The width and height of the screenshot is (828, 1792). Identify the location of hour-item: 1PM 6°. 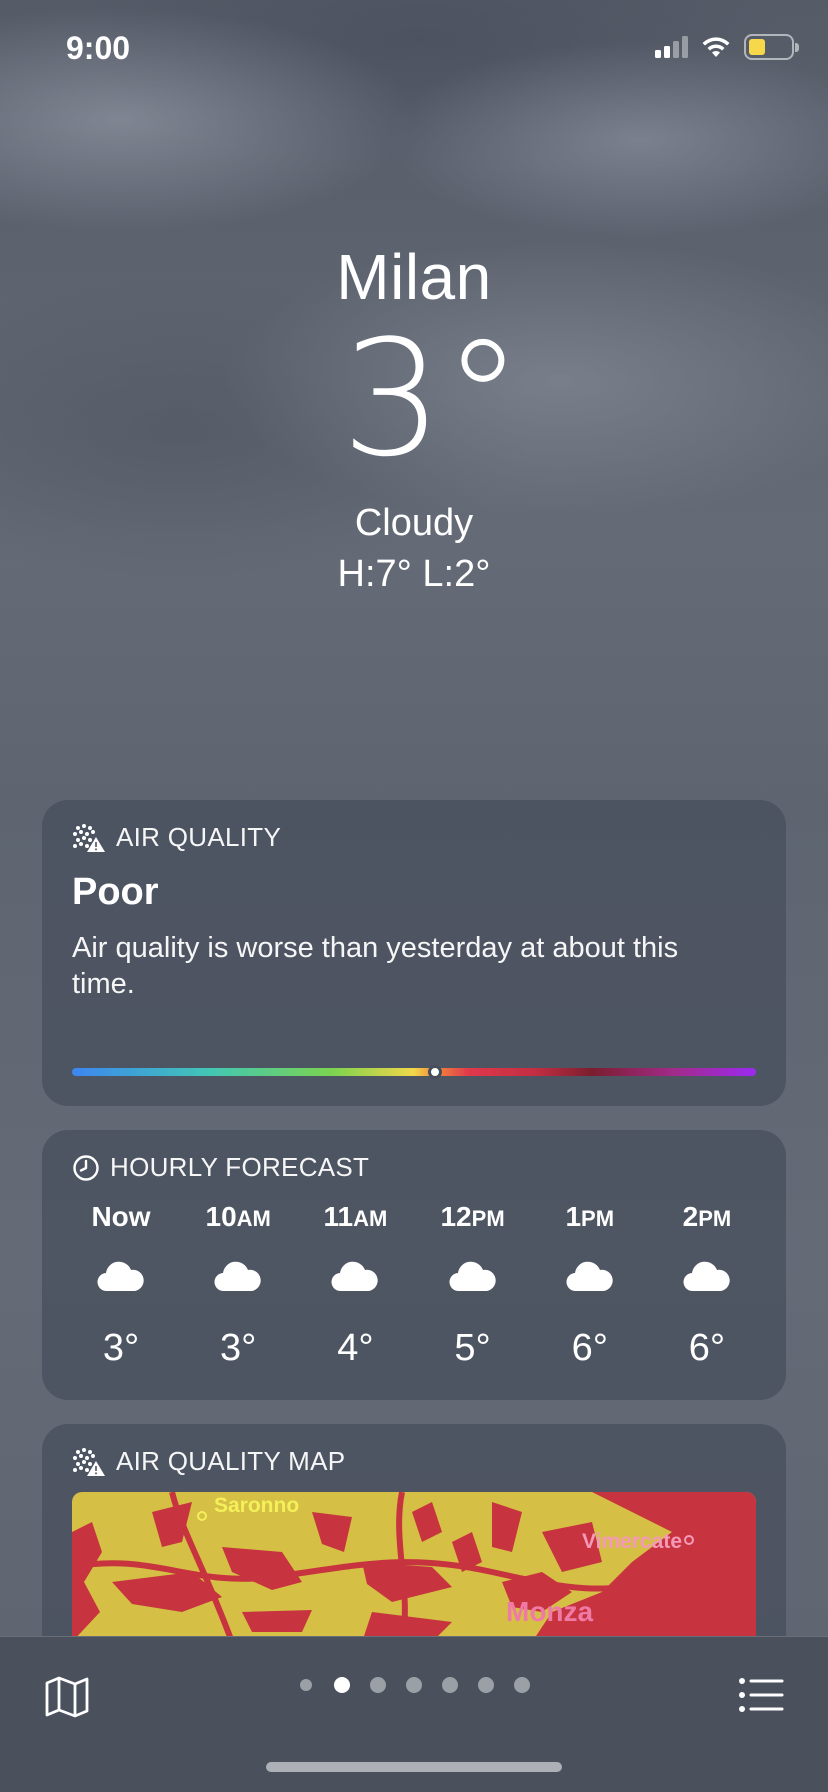
(590, 1285).